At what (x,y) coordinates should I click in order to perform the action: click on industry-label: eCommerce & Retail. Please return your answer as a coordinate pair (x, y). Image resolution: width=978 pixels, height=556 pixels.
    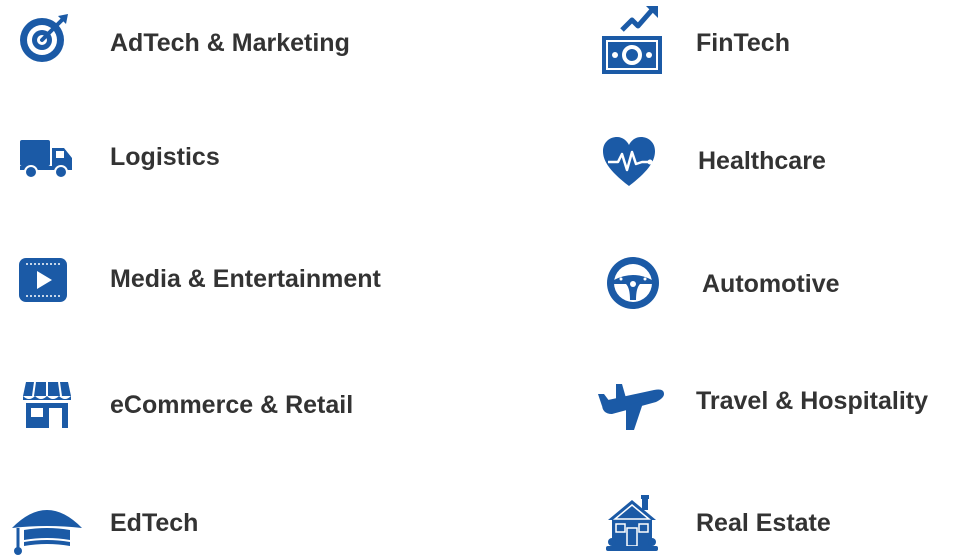
    Looking at the image, I should click on (232, 405).